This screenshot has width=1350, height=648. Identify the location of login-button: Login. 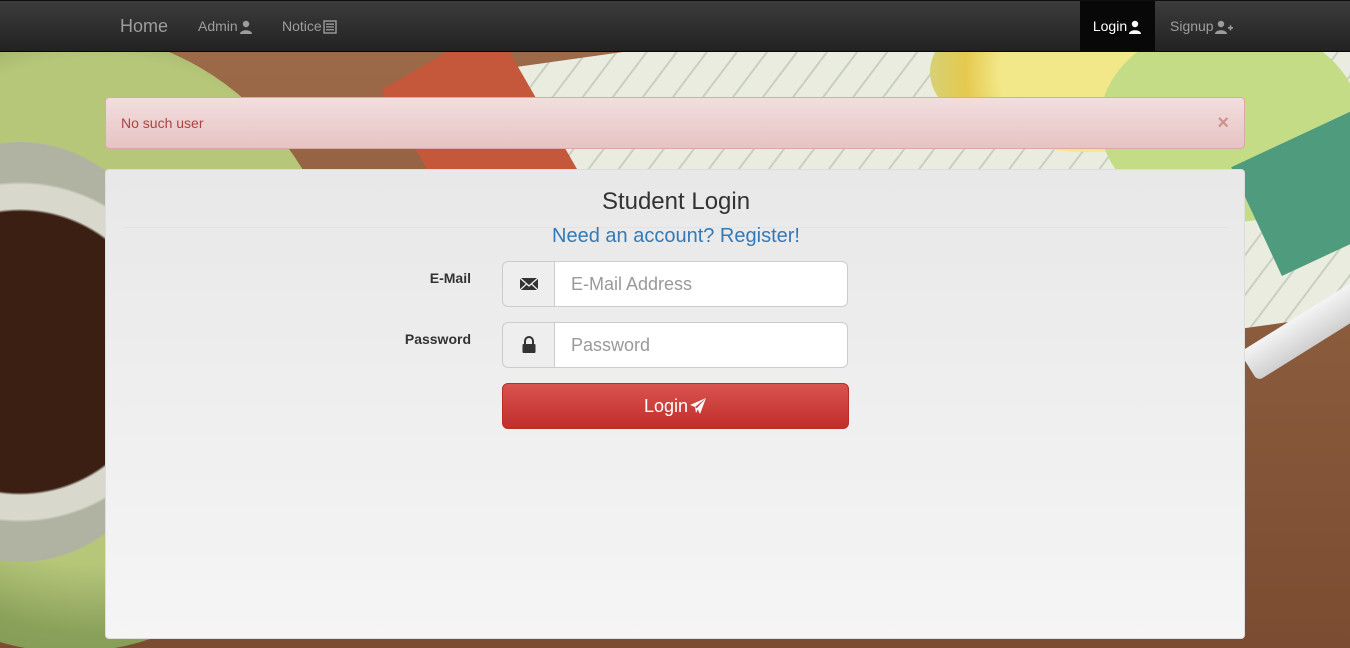
(675, 406).